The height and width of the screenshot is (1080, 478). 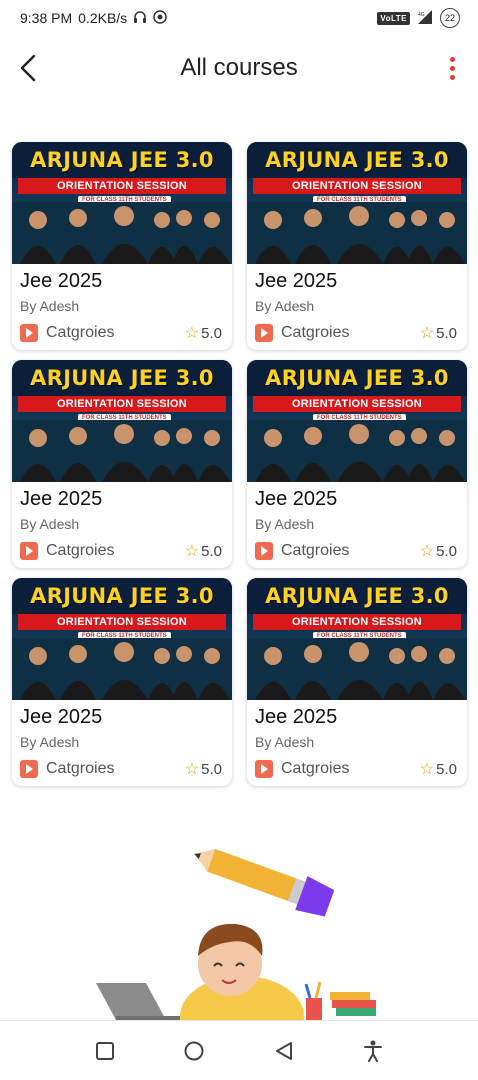 I want to click on circle-icon, so click(x=194, y=1050).